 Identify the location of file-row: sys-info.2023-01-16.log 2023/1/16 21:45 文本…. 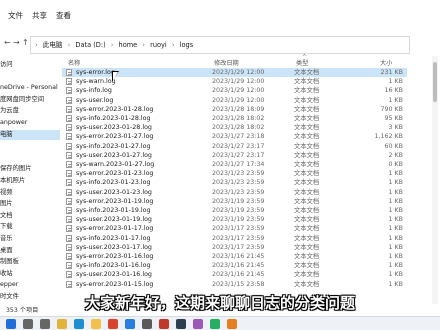
(234, 265).